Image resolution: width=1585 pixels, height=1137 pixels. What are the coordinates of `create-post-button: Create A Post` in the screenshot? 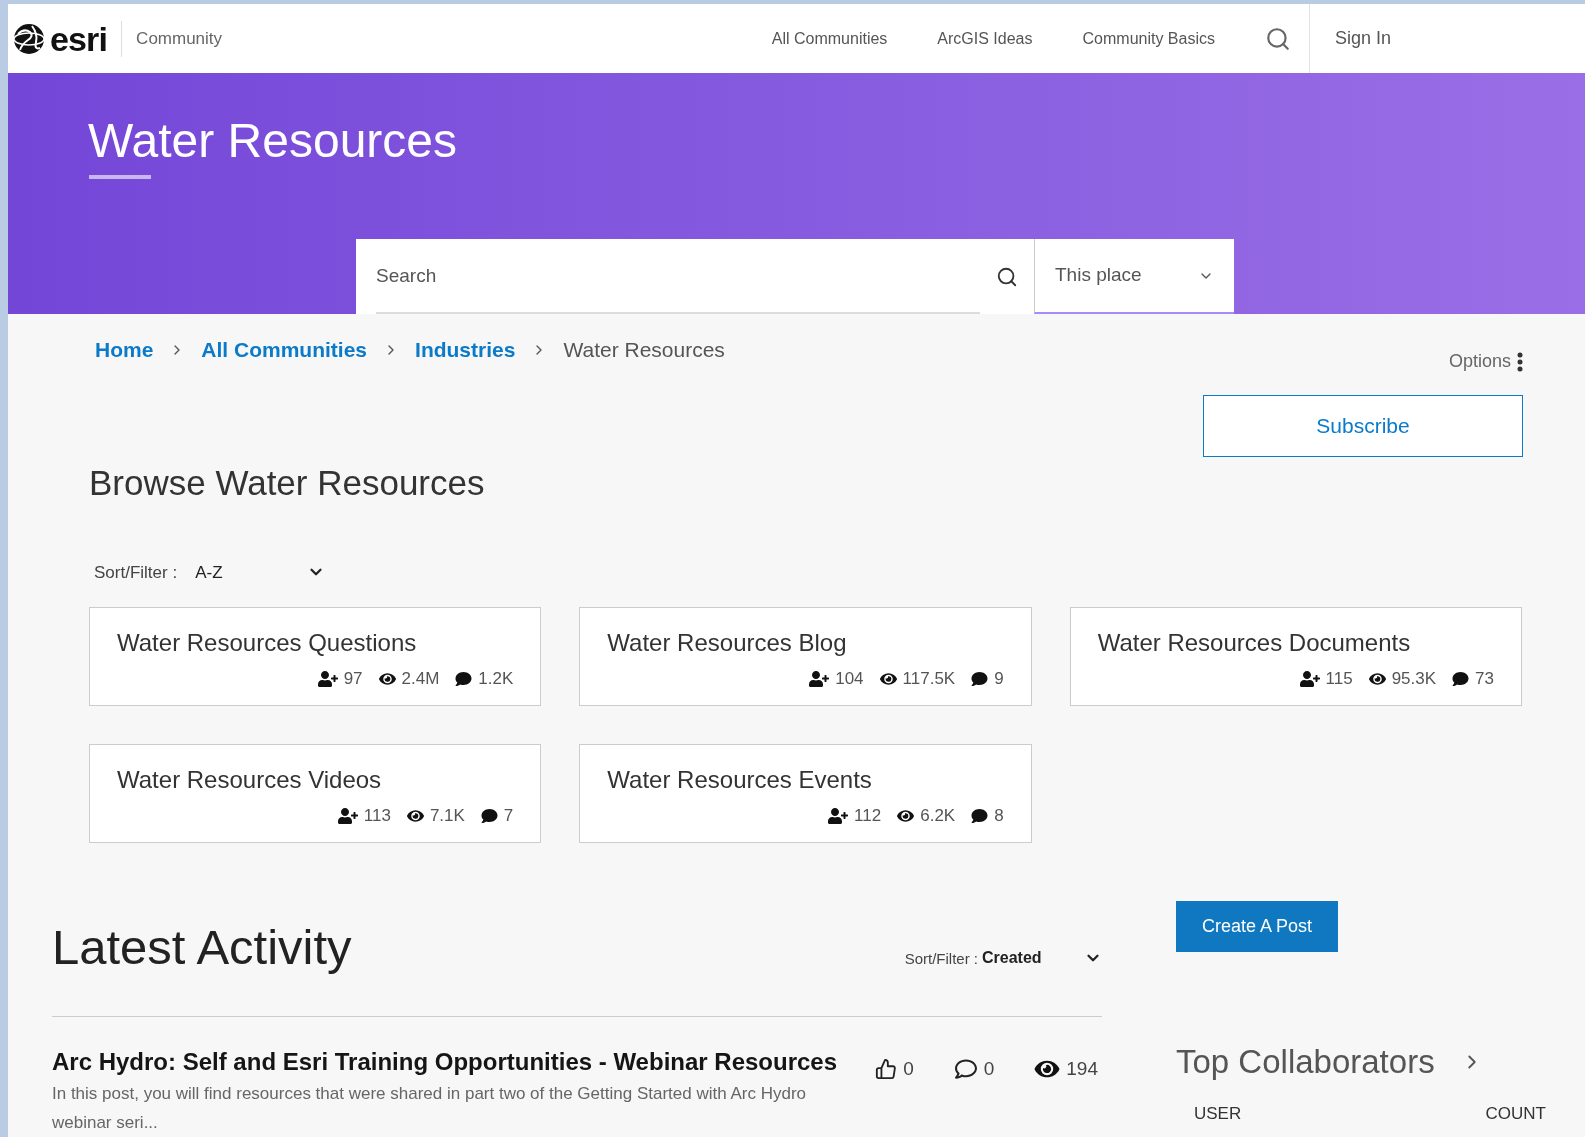 It's located at (1257, 926).